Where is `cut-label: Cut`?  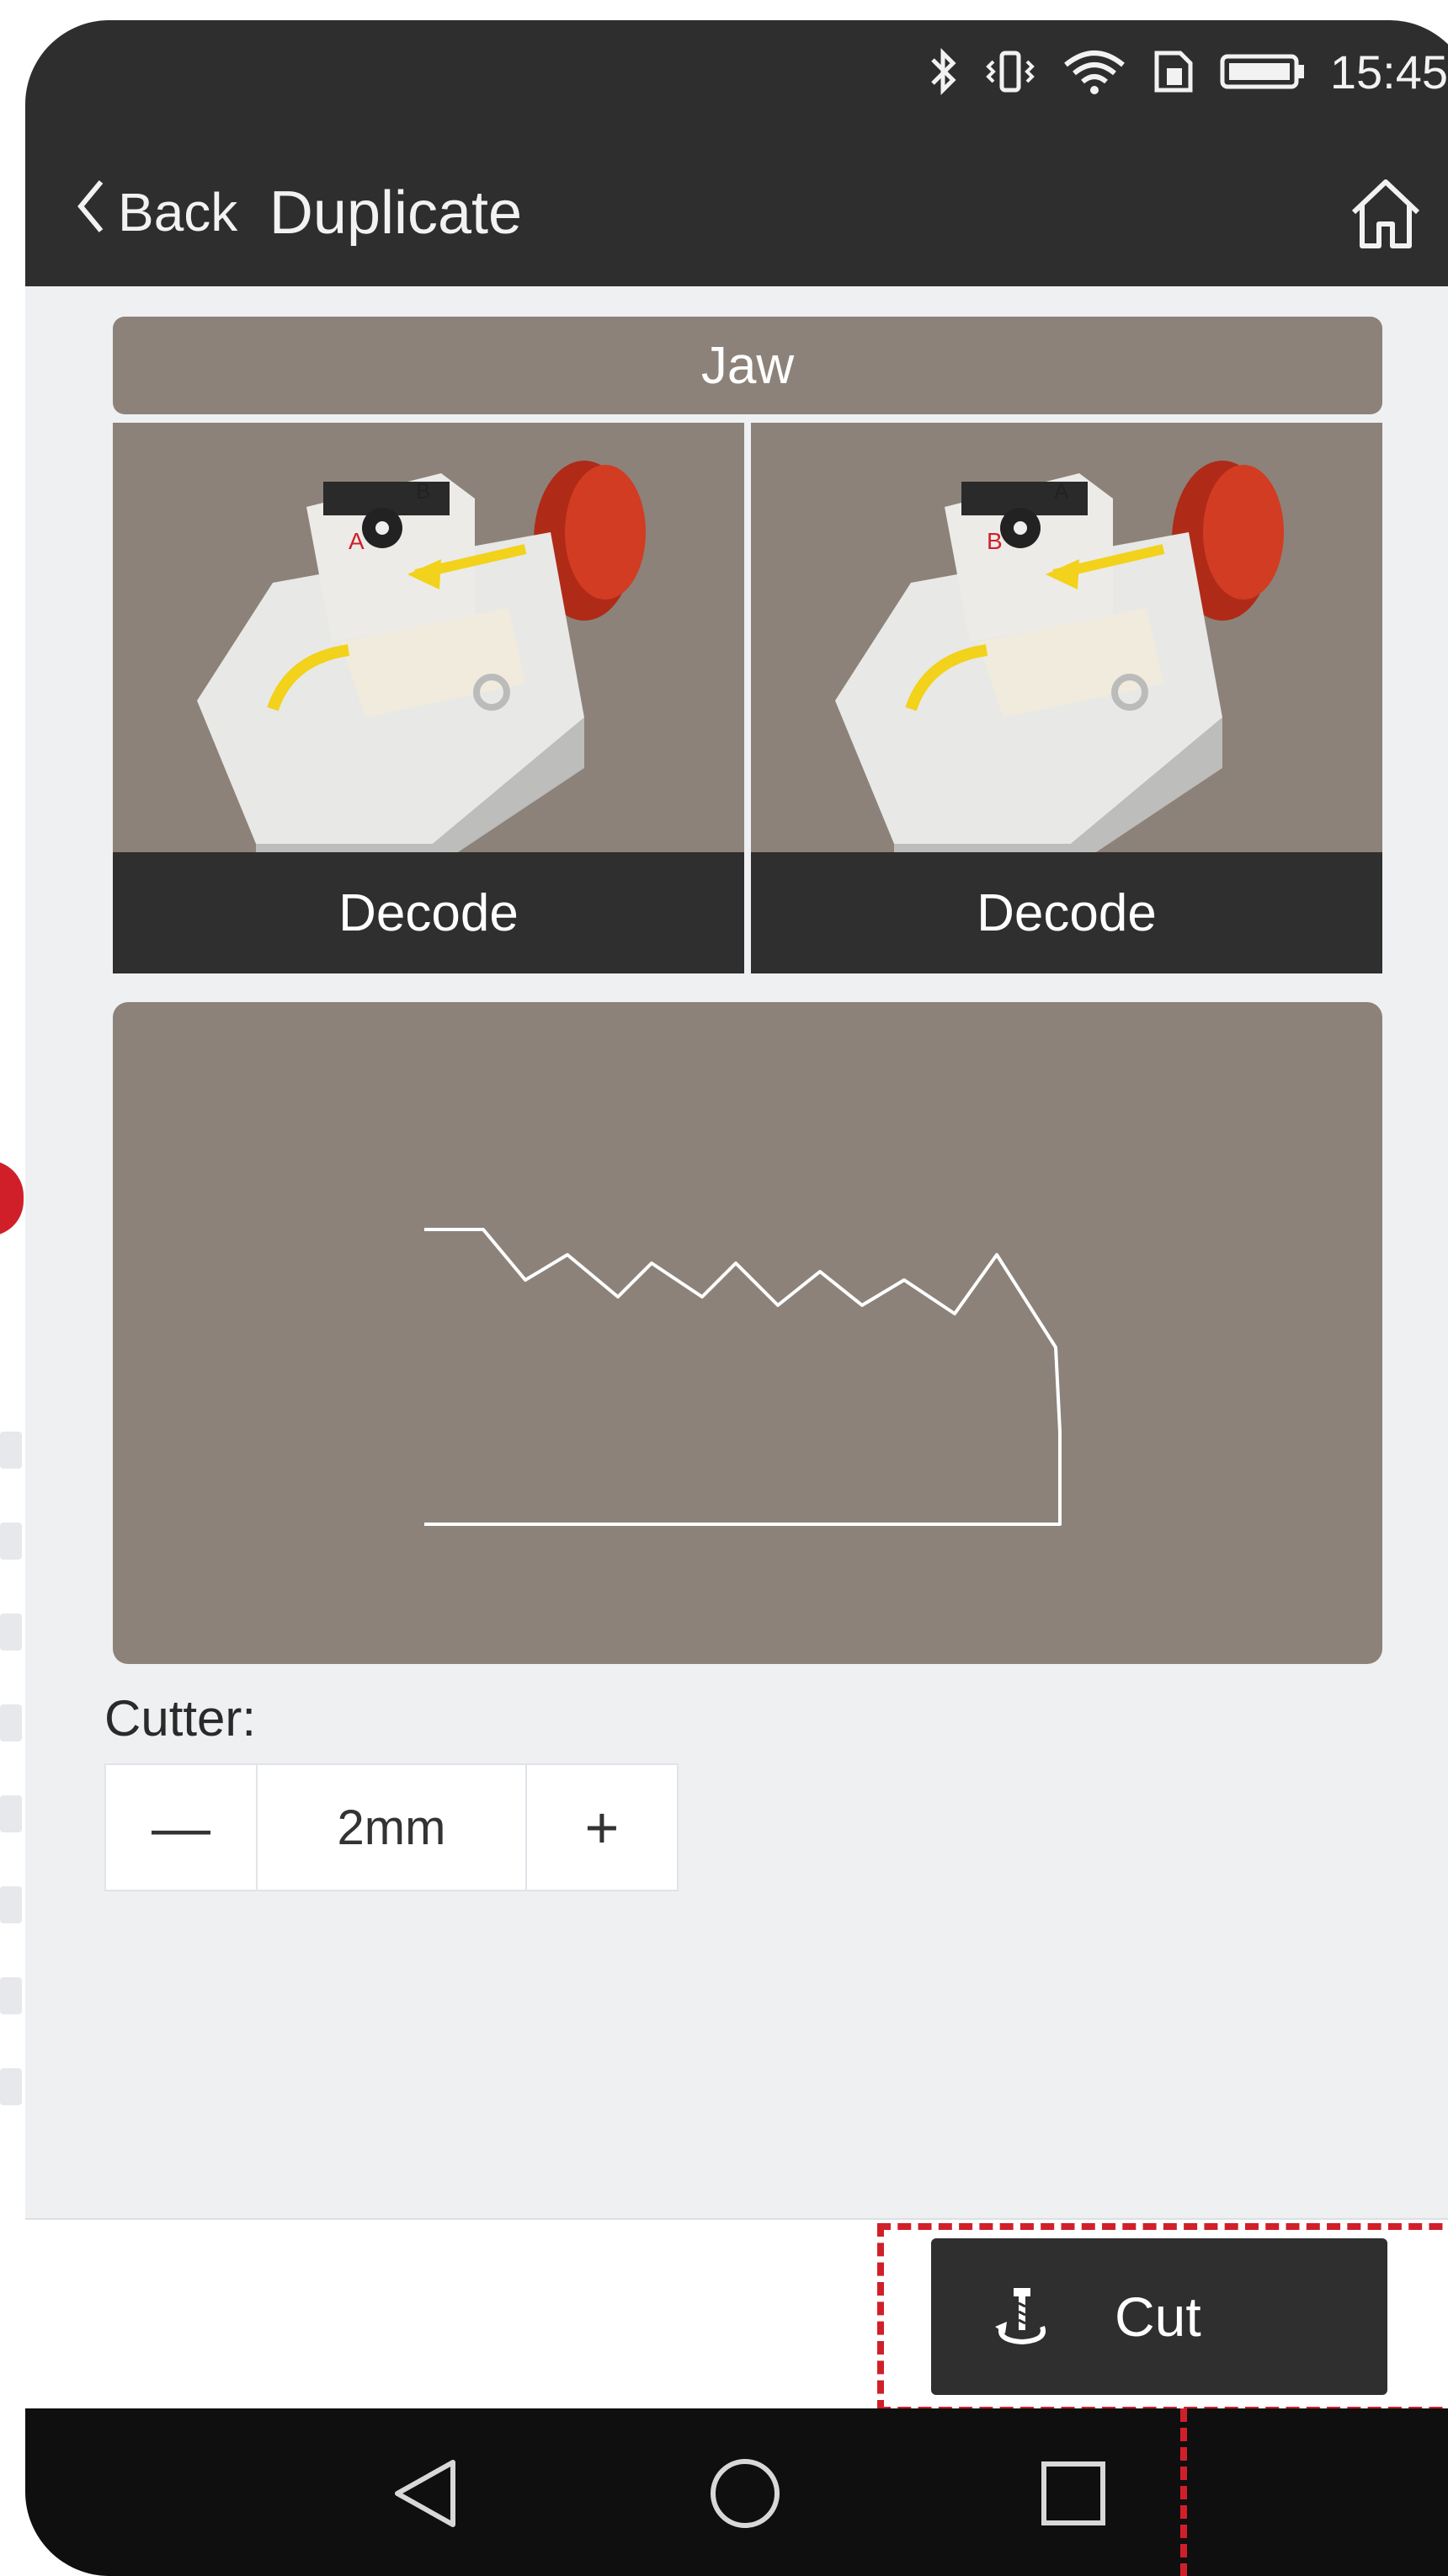
cut-label: Cut is located at coordinates (1158, 2316).